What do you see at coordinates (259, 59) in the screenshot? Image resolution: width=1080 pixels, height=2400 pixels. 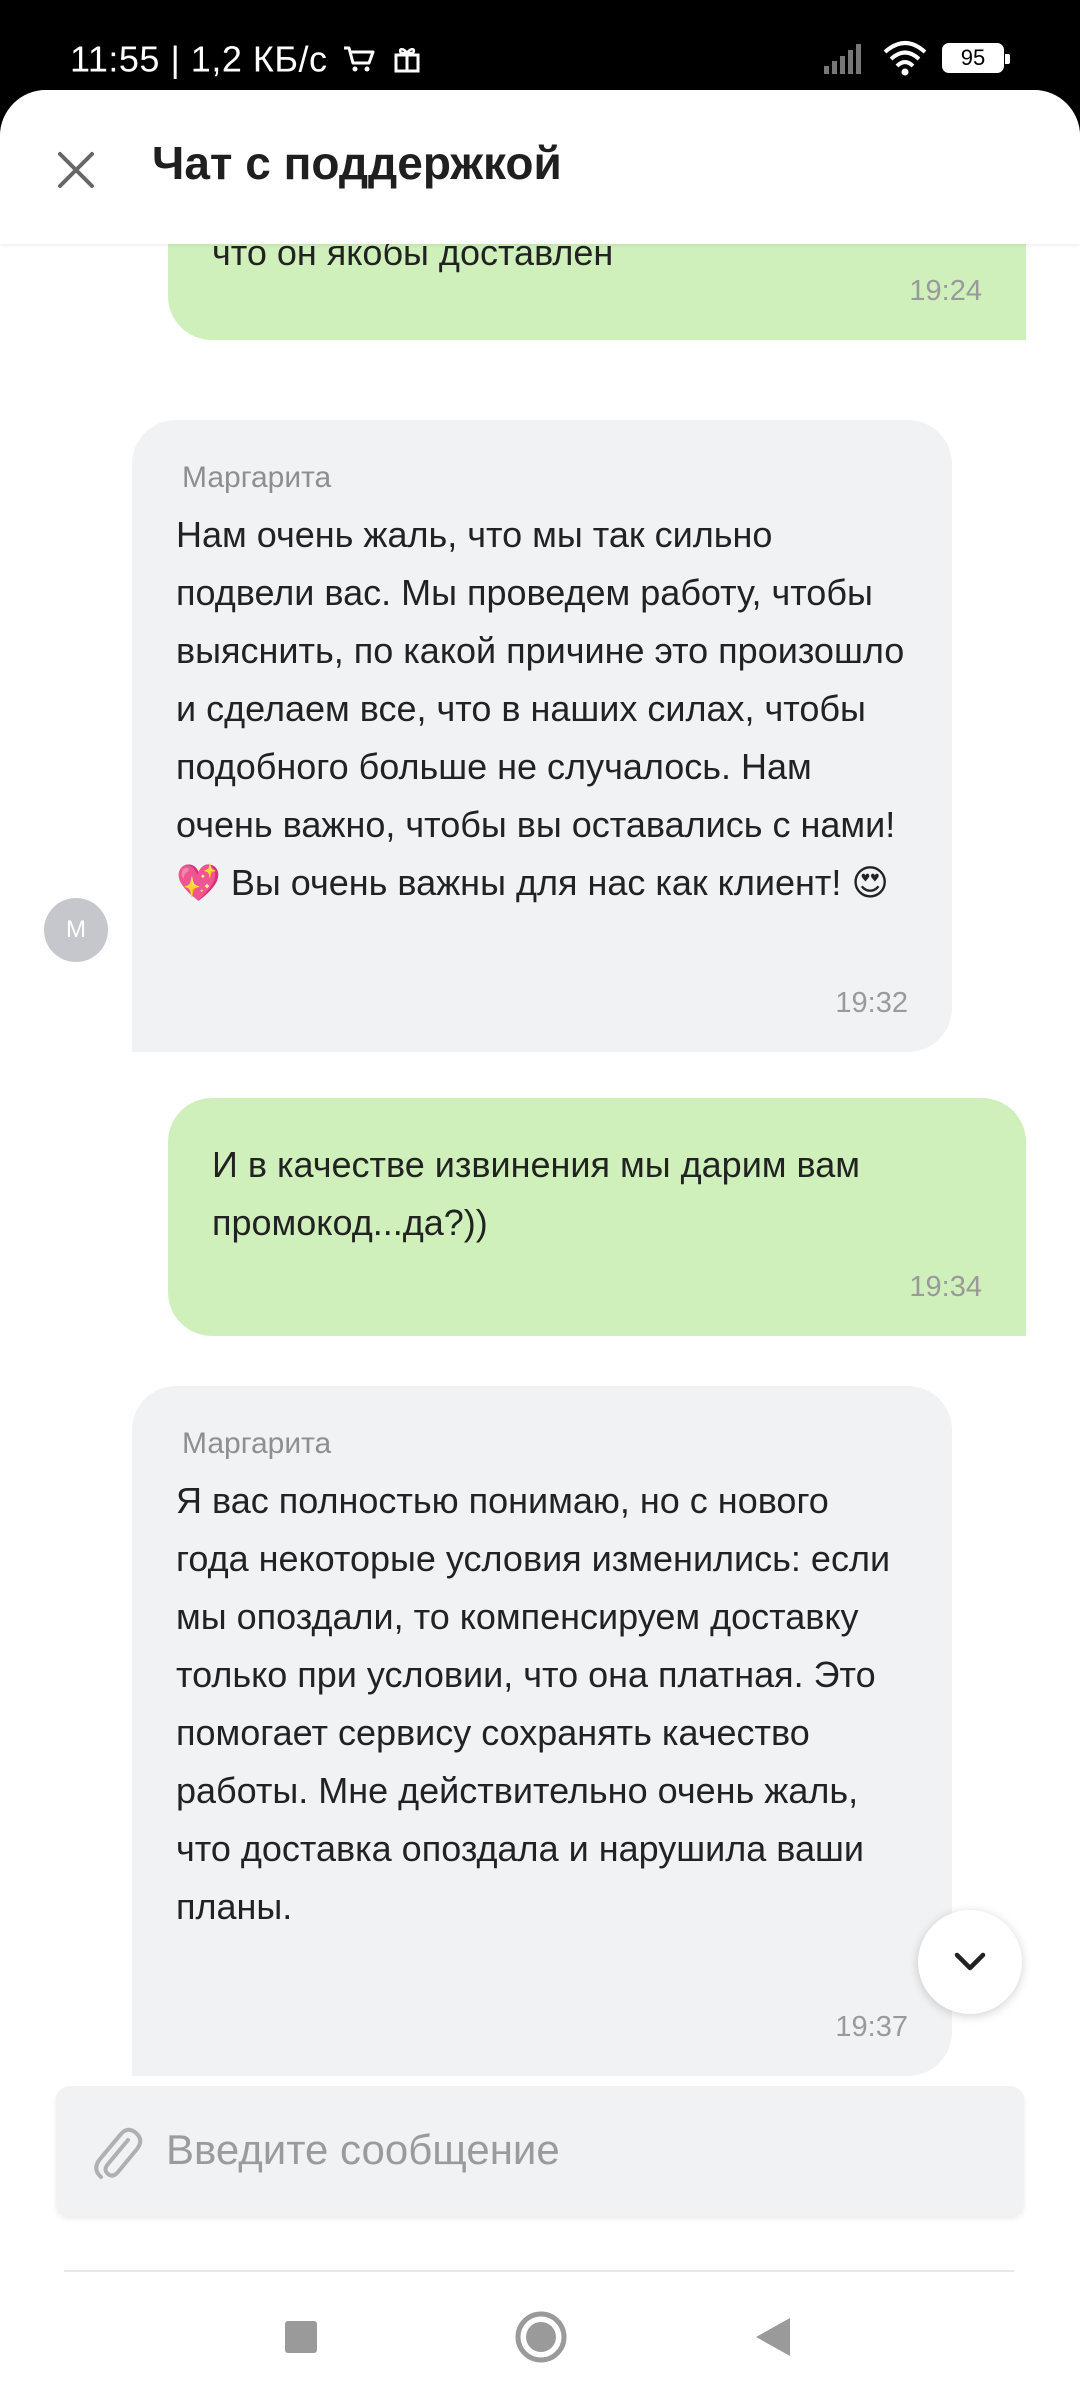 I see `network-speed: 1,2 КБ/с` at bounding box center [259, 59].